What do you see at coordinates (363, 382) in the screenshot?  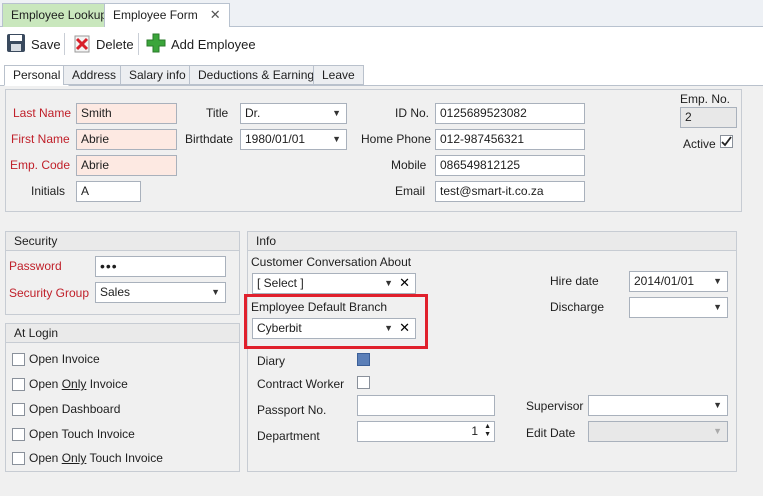 I see `contract-worker-checkbox` at bounding box center [363, 382].